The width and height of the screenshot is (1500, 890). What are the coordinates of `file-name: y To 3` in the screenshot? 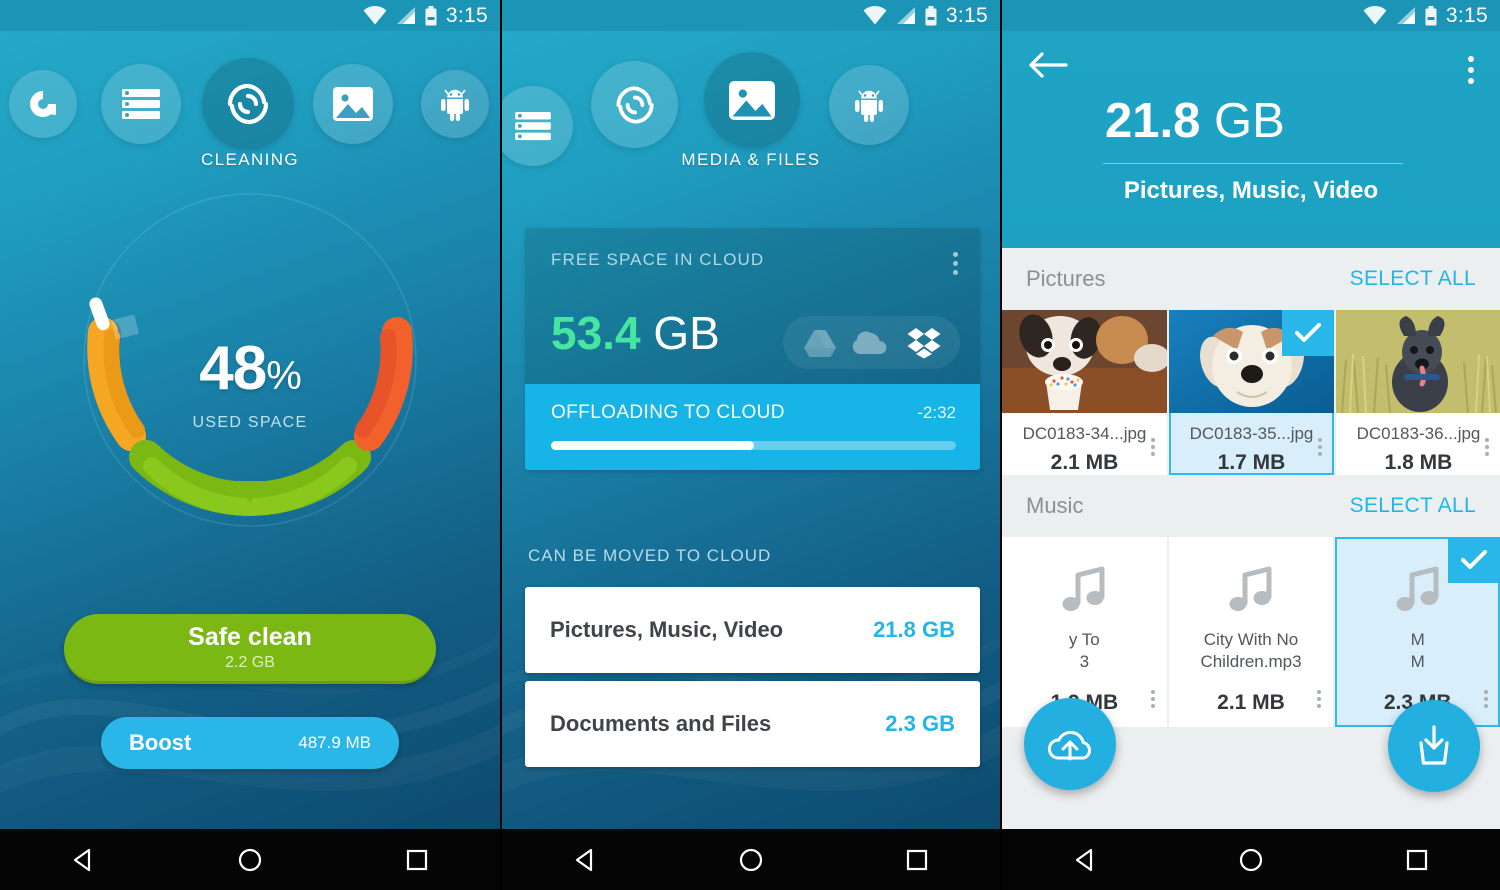 It's located at (1084, 650).